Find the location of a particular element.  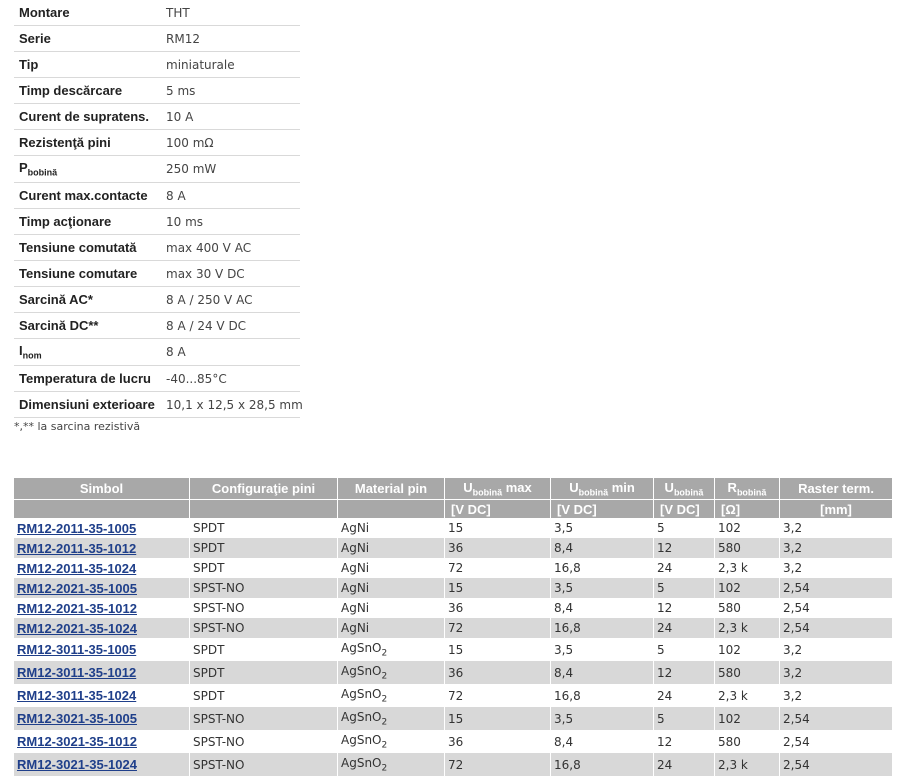

product-link: RM12-2021-35-1024 is located at coordinates (77, 628).